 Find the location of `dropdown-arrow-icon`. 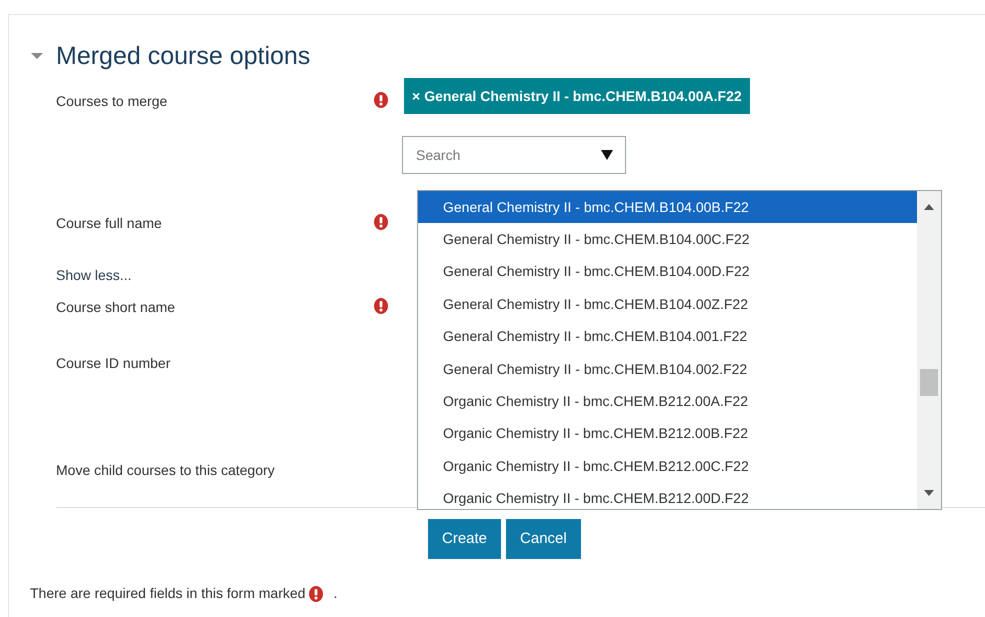

dropdown-arrow-icon is located at coordinates (607, 155).